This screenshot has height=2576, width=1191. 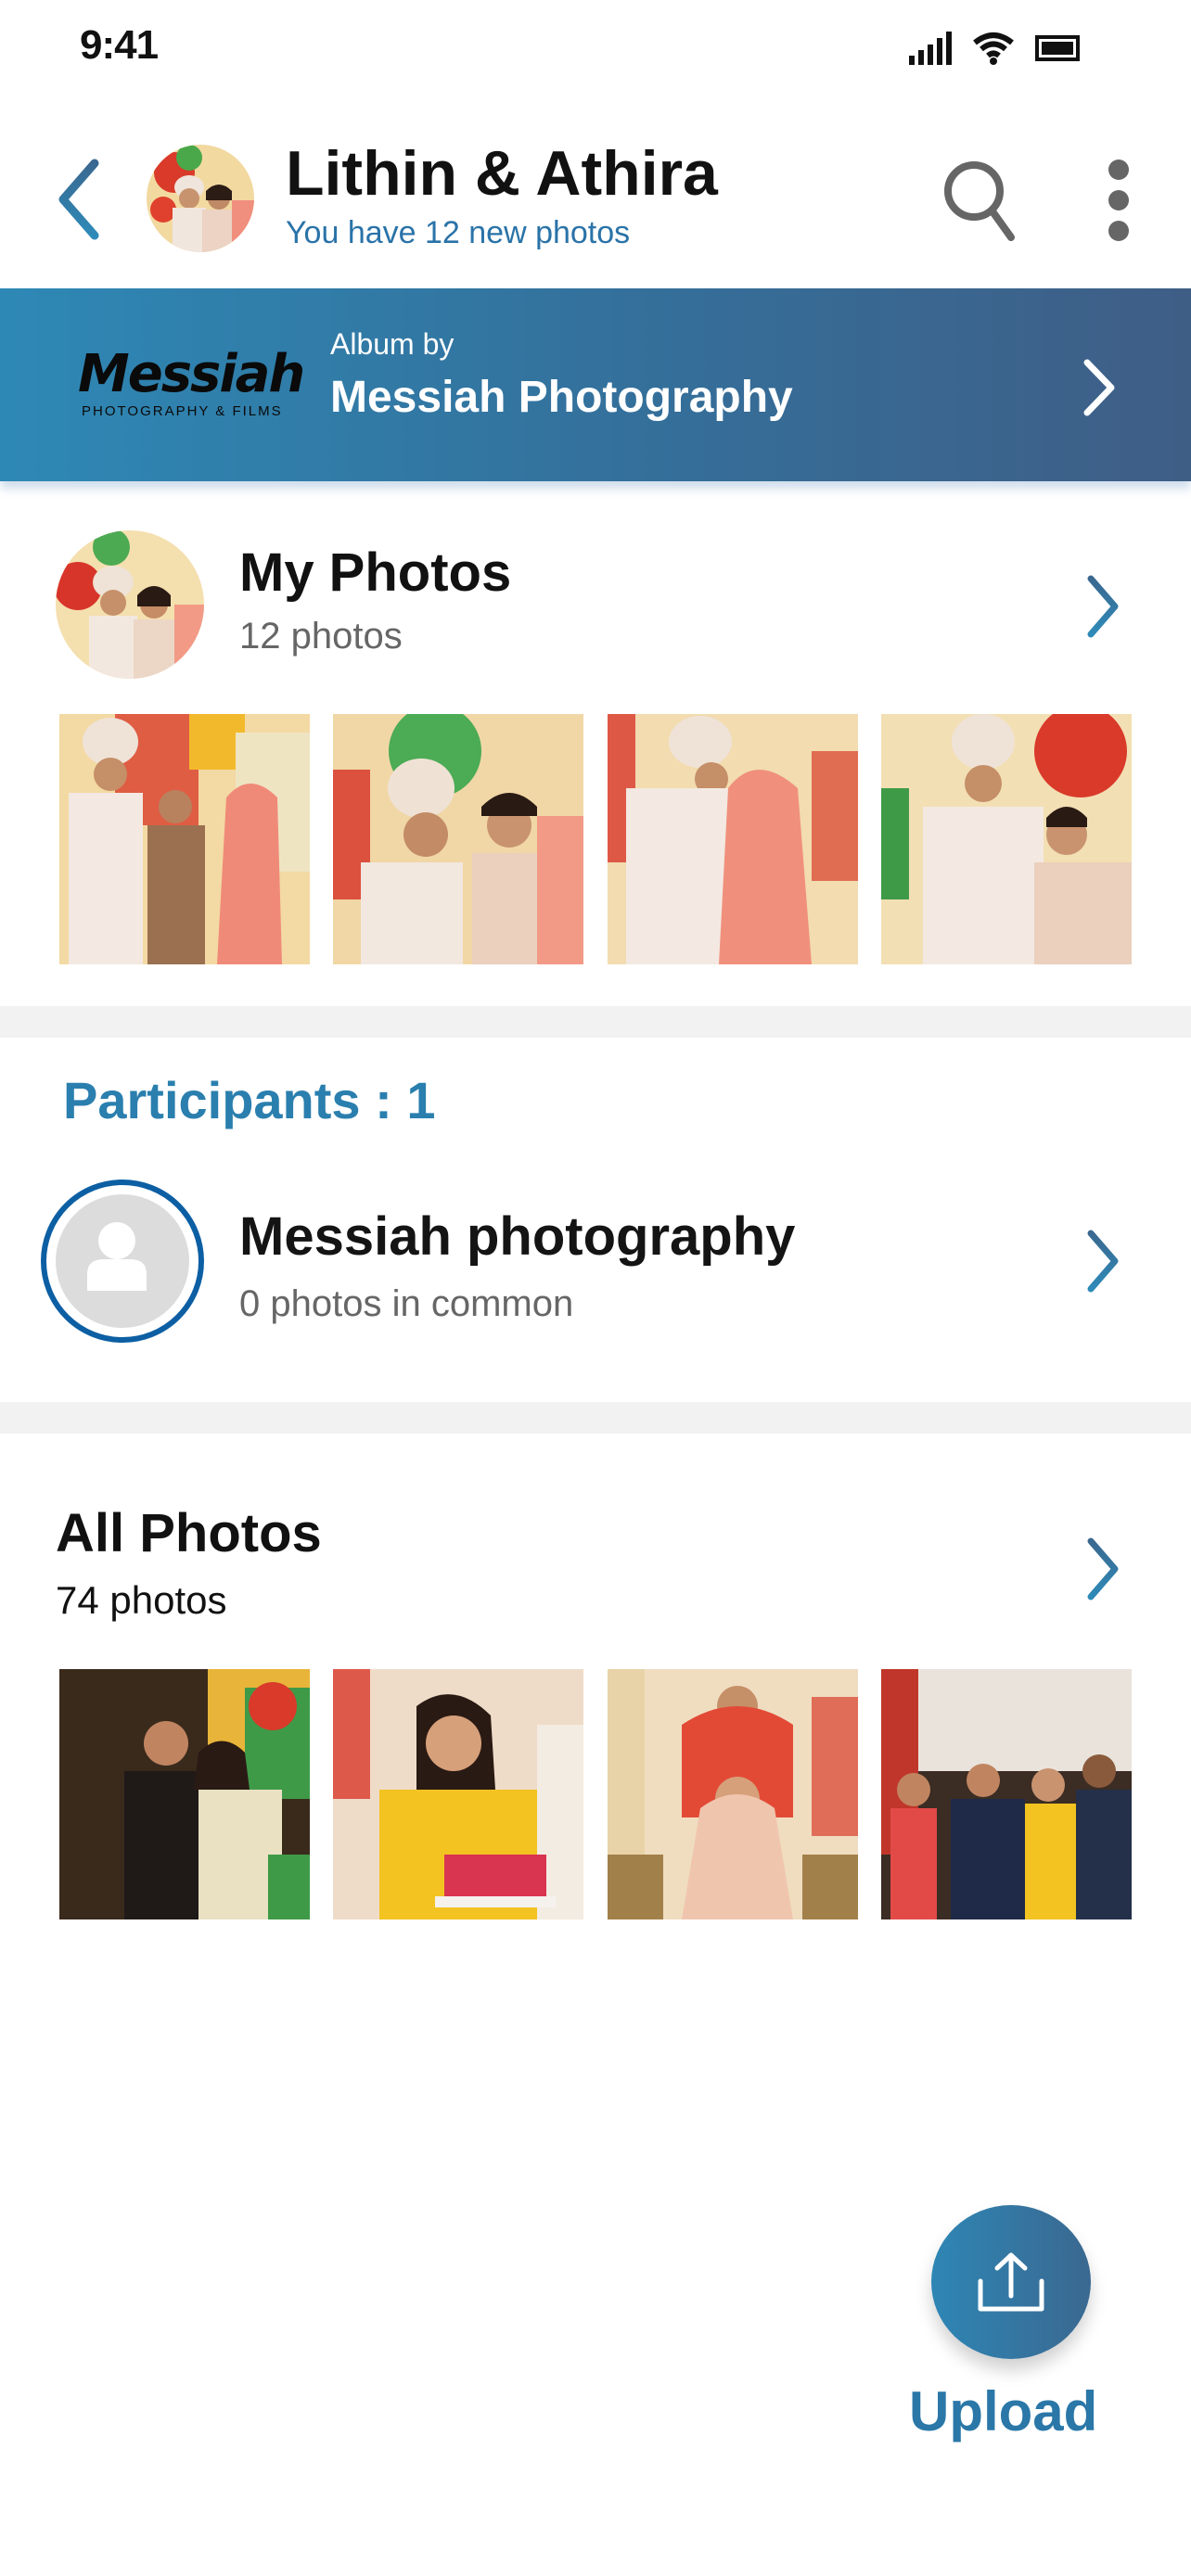 I want to click on participant-avatar, so click(x=122, y=1261).